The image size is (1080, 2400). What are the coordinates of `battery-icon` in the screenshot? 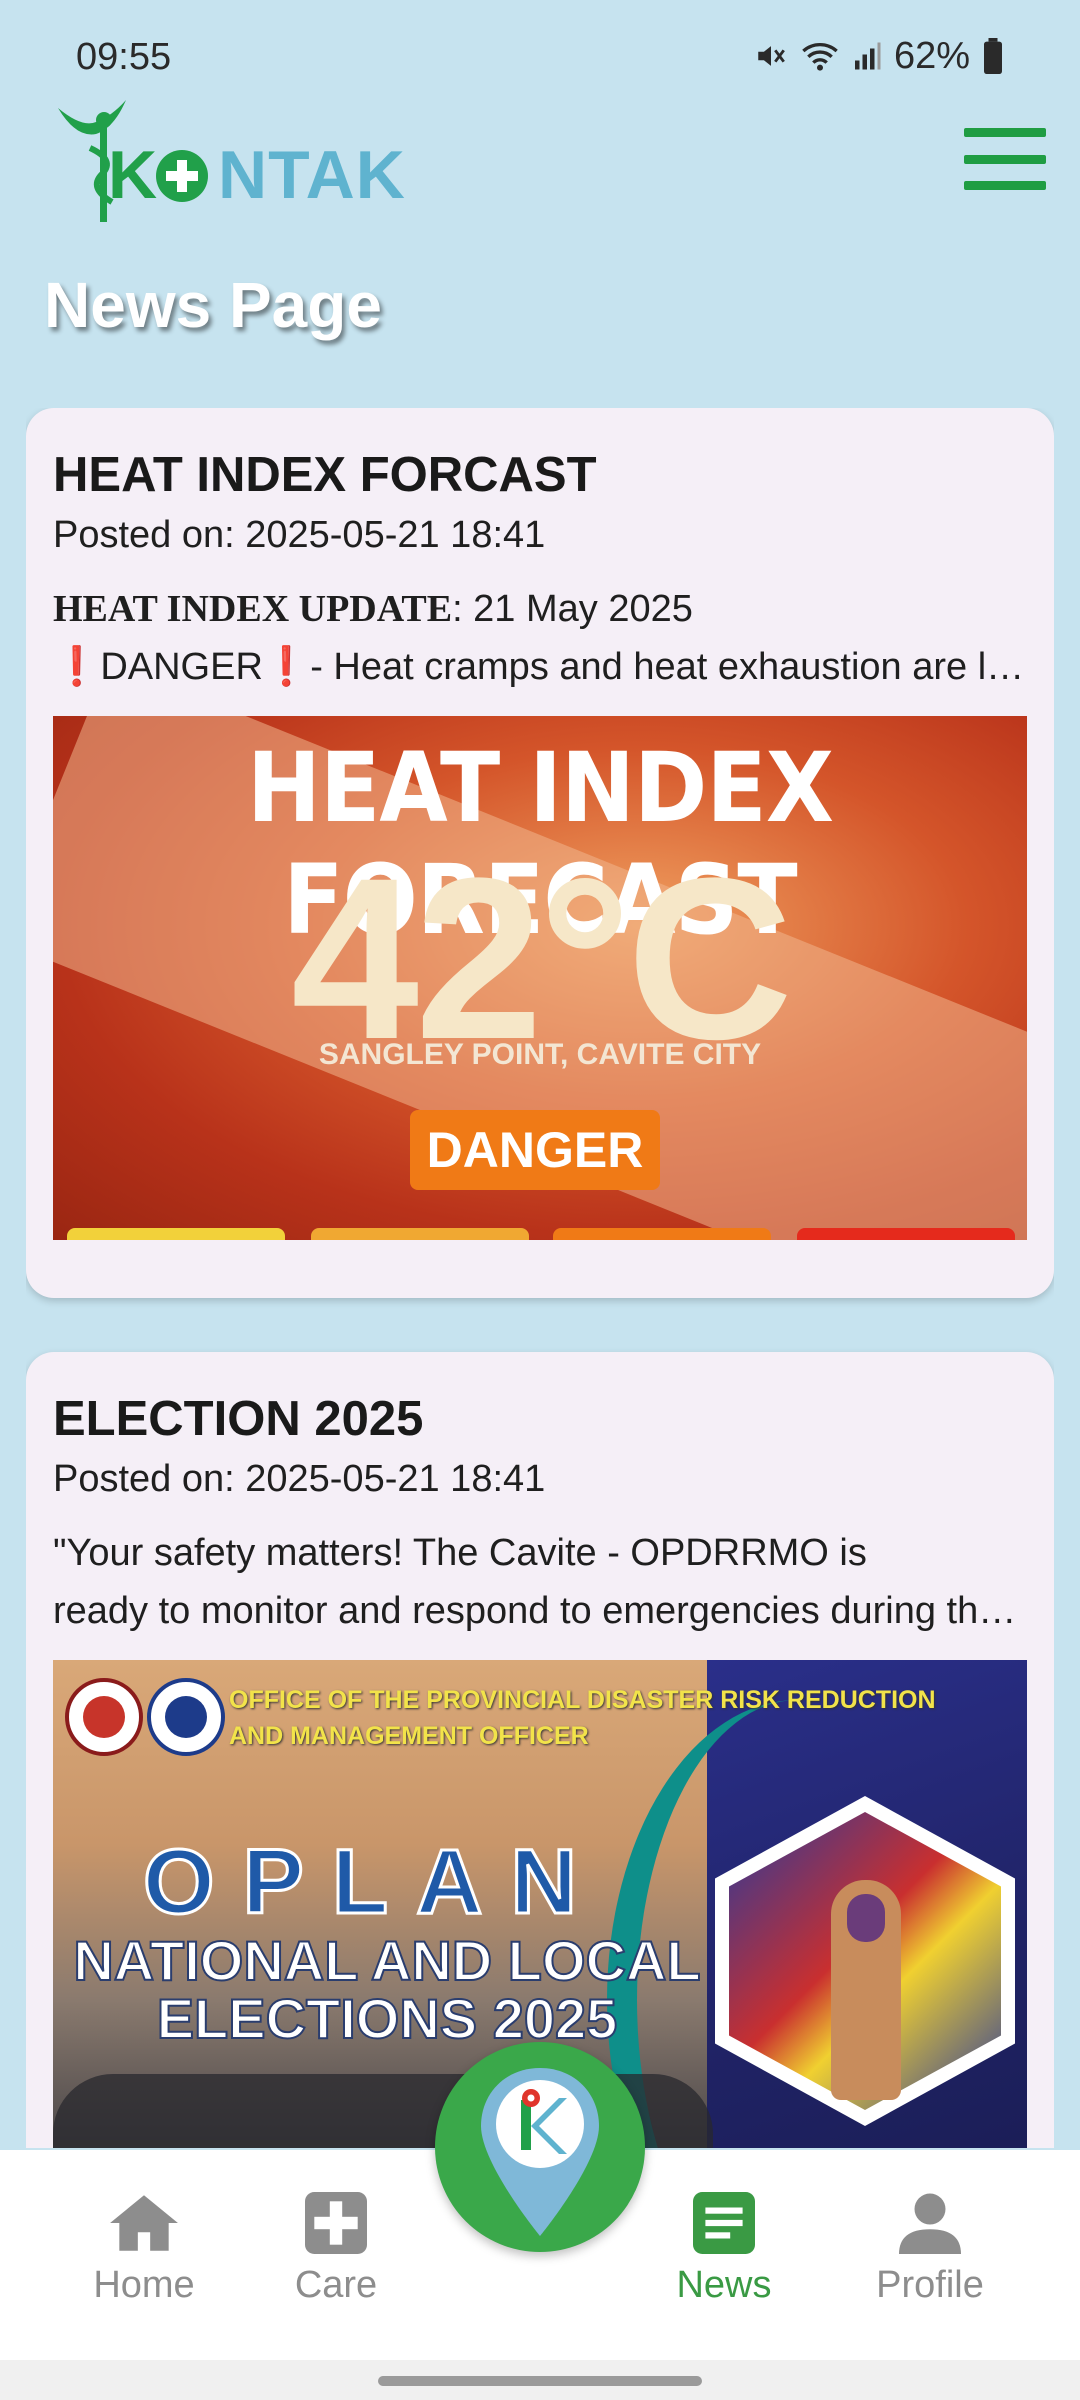 It's located at (993, 56).